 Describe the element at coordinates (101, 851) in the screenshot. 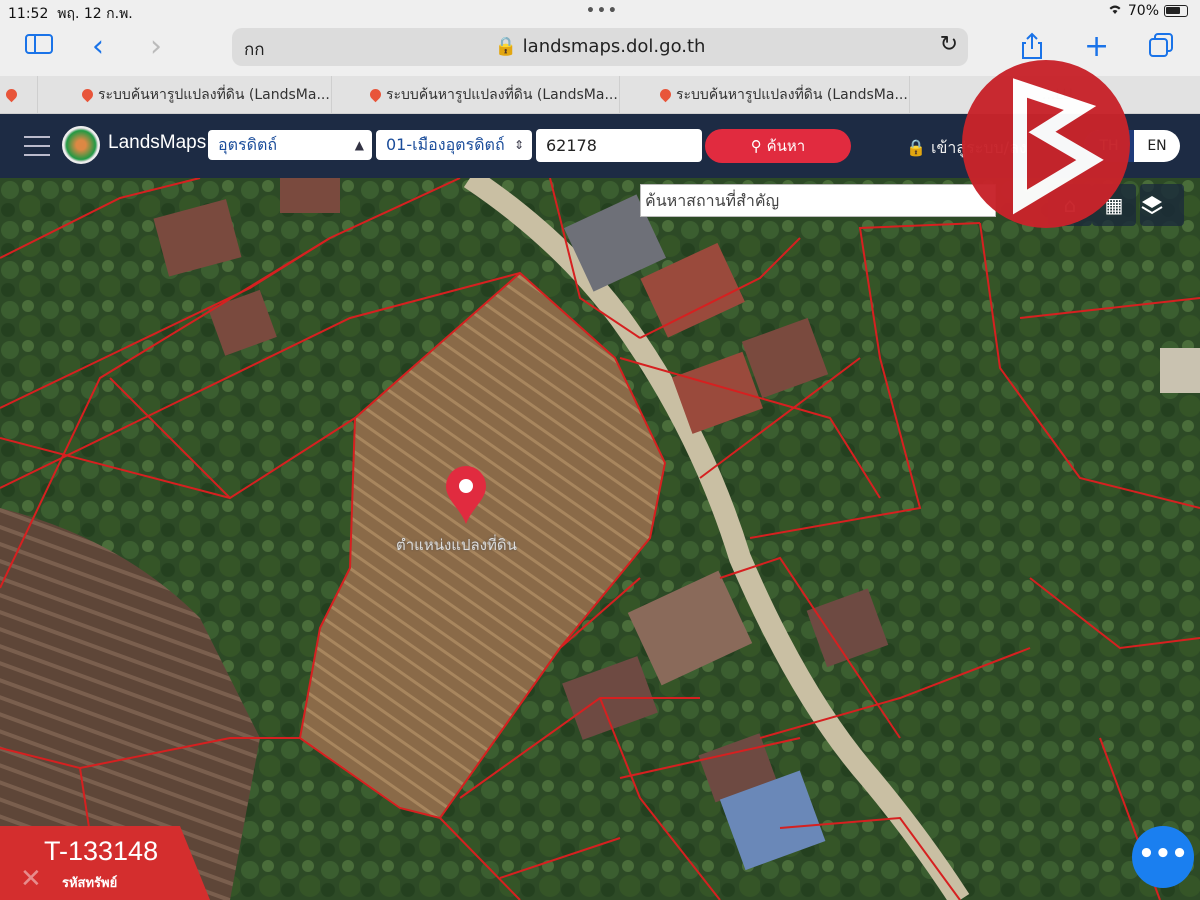

I see `property-code: T-133148` at that location.